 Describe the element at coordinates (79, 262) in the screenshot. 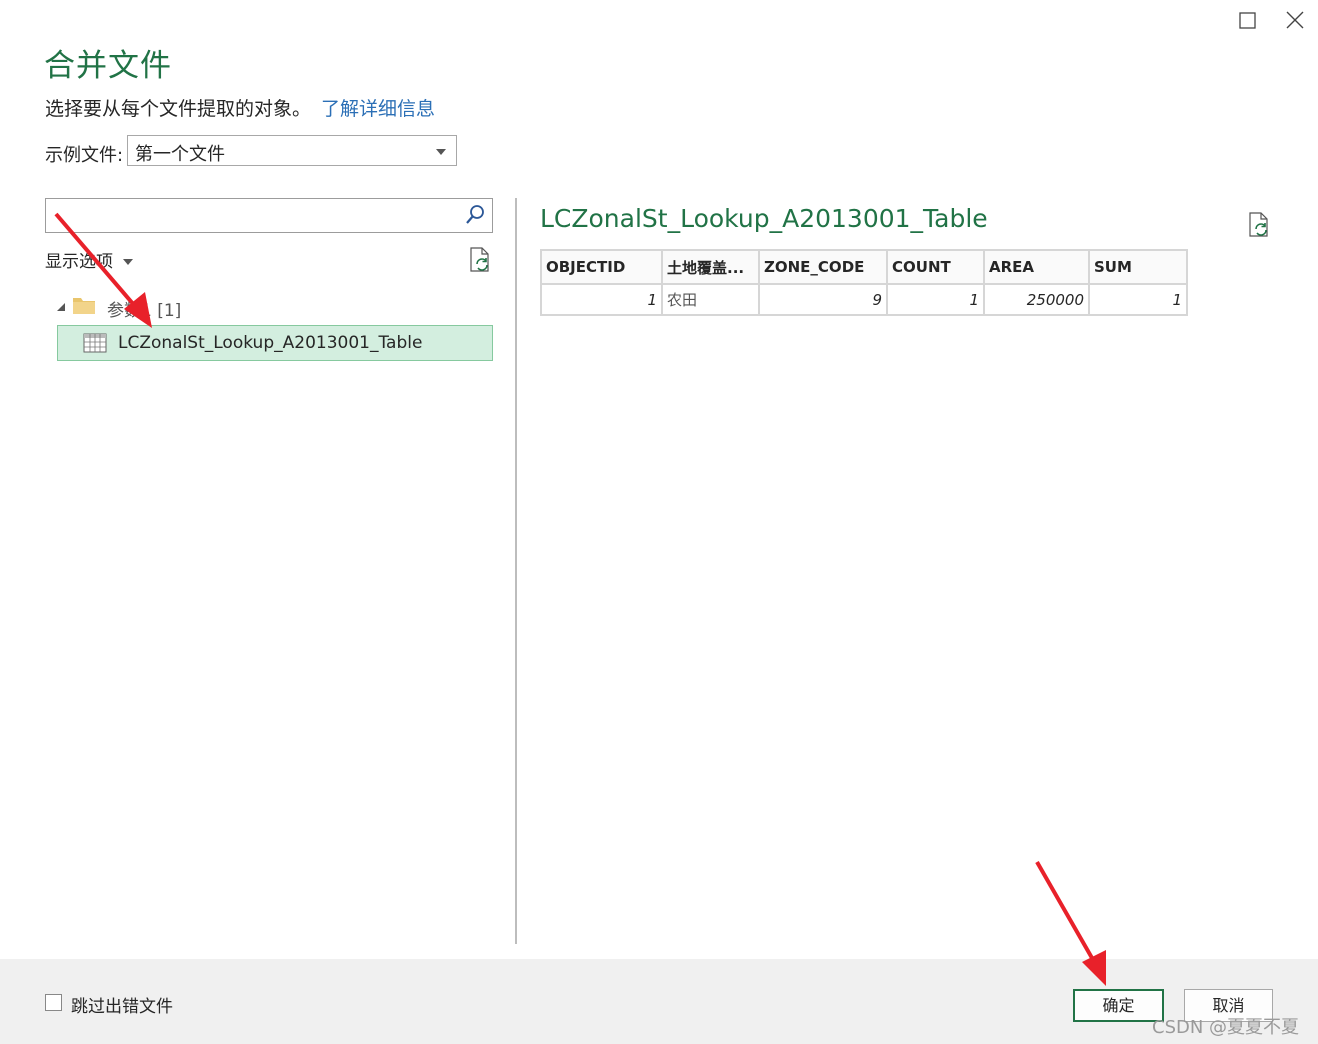

I see `display-options-label: 显示选项` at that location.